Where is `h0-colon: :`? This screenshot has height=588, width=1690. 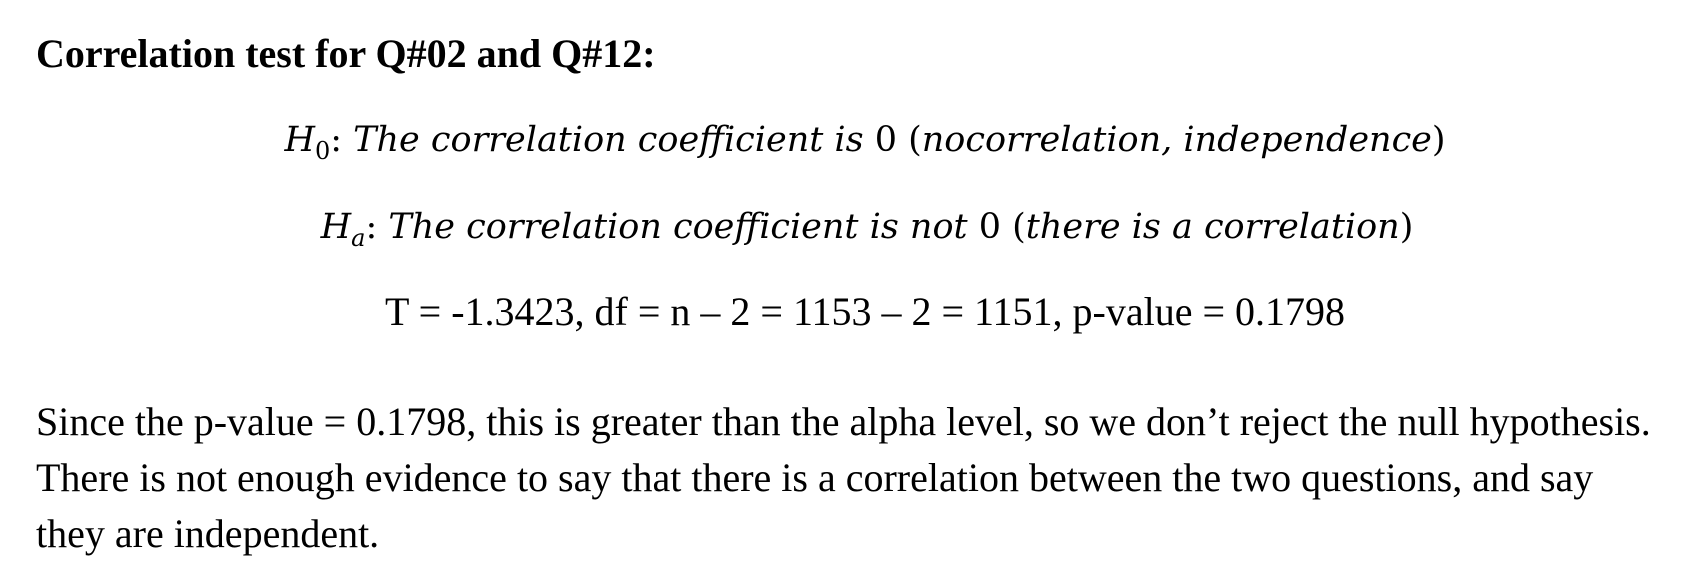
h0-colon: : is located at coordinates (336, 140).